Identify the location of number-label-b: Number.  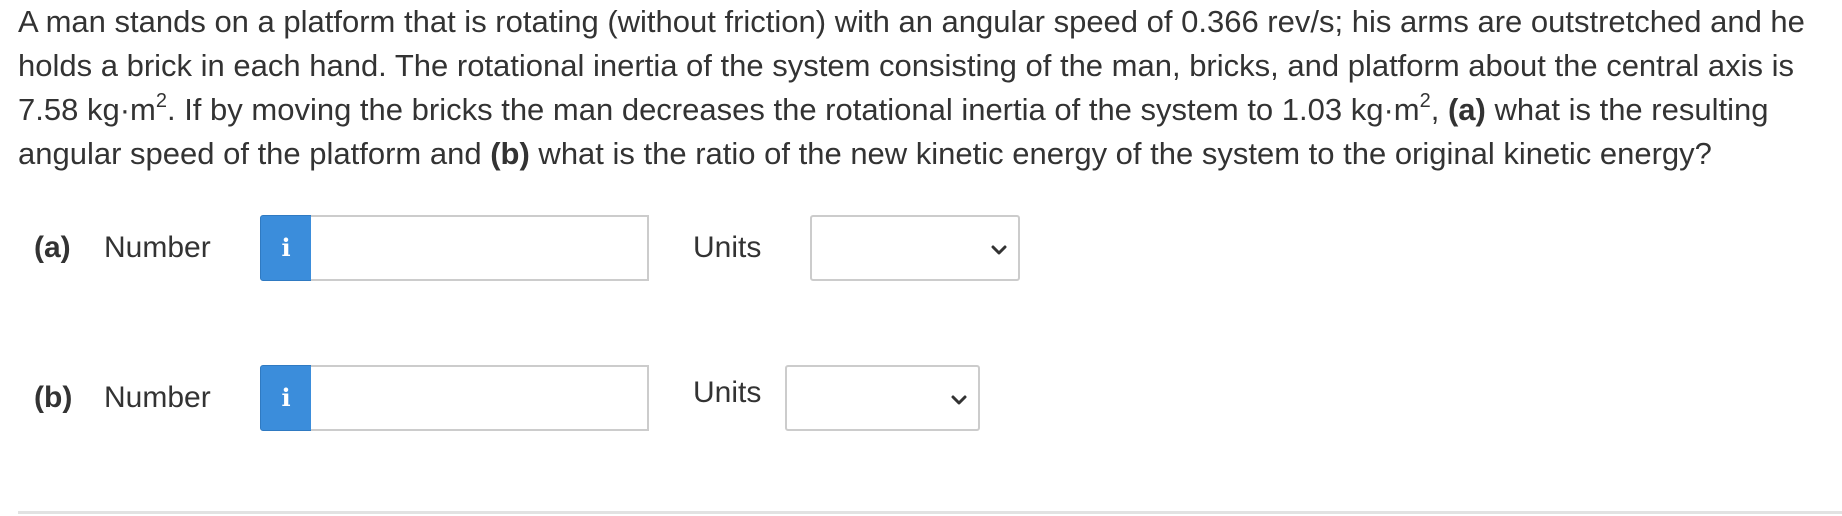
(157, 397).